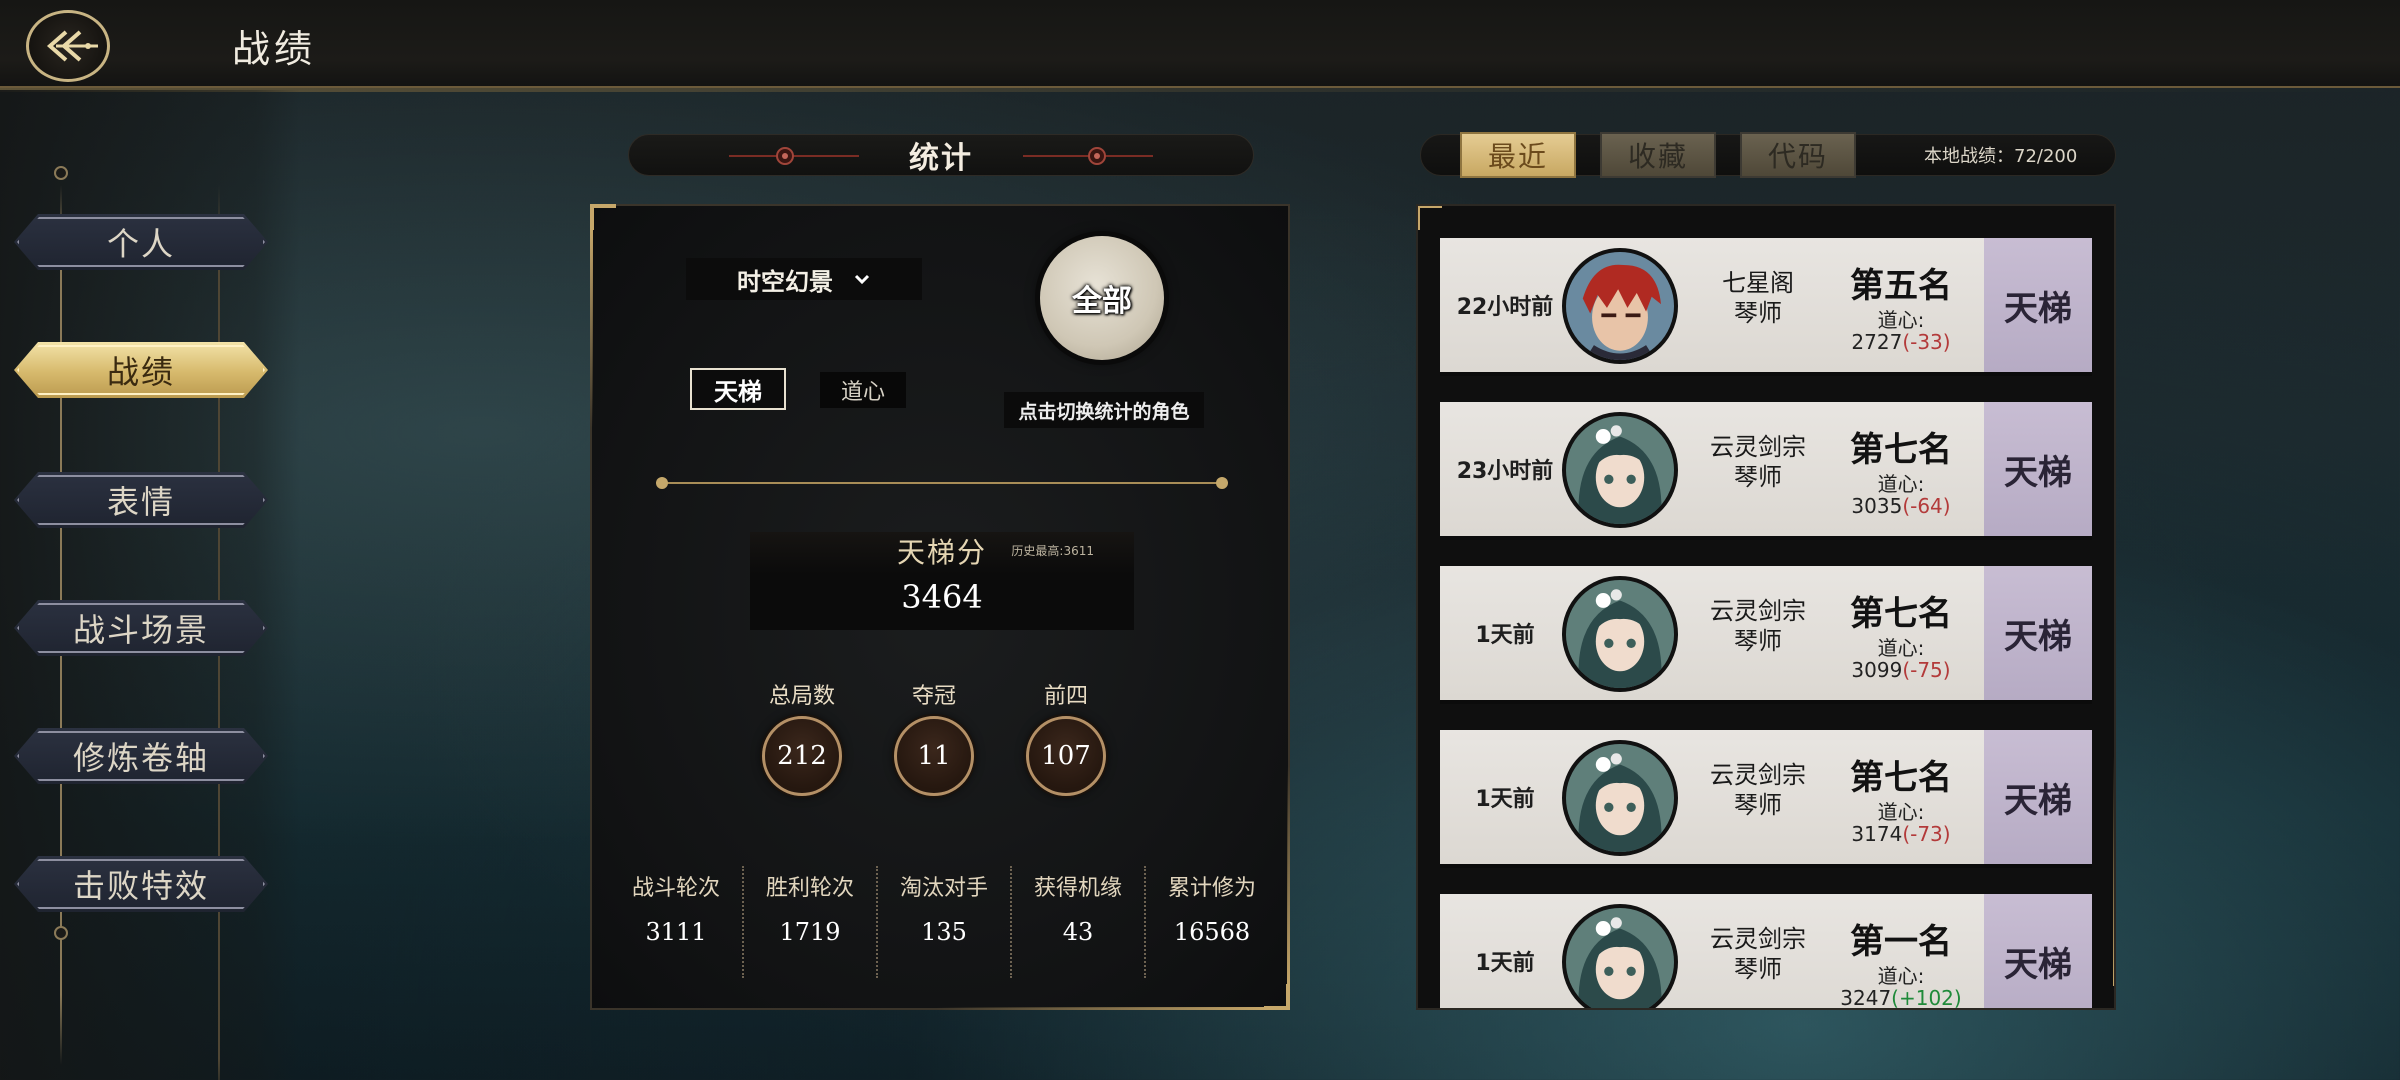 The width and height of the screenshot is (2400, 1080). I want to click on sidebar-item-scroll: 修炼卷轴, so click(141, 756).